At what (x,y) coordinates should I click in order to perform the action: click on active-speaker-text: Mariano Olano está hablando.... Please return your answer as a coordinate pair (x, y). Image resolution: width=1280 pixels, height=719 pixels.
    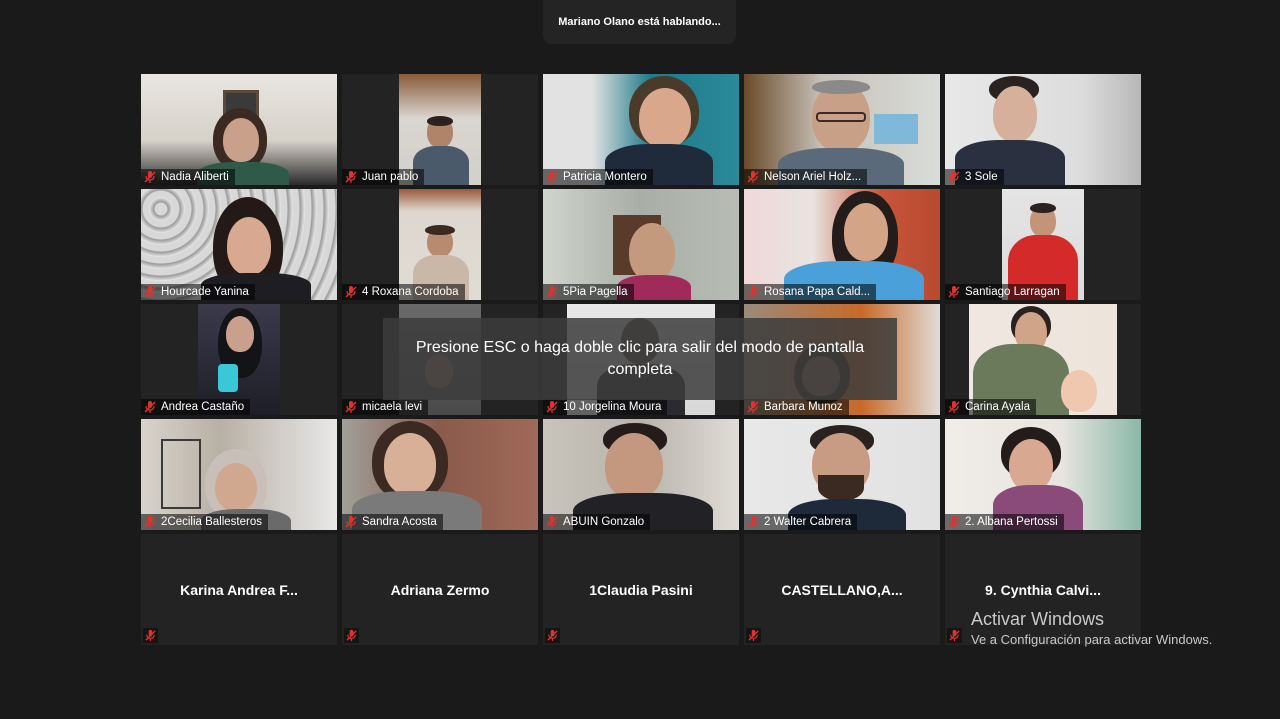
    Looking at the image, I should click on (639, 22).